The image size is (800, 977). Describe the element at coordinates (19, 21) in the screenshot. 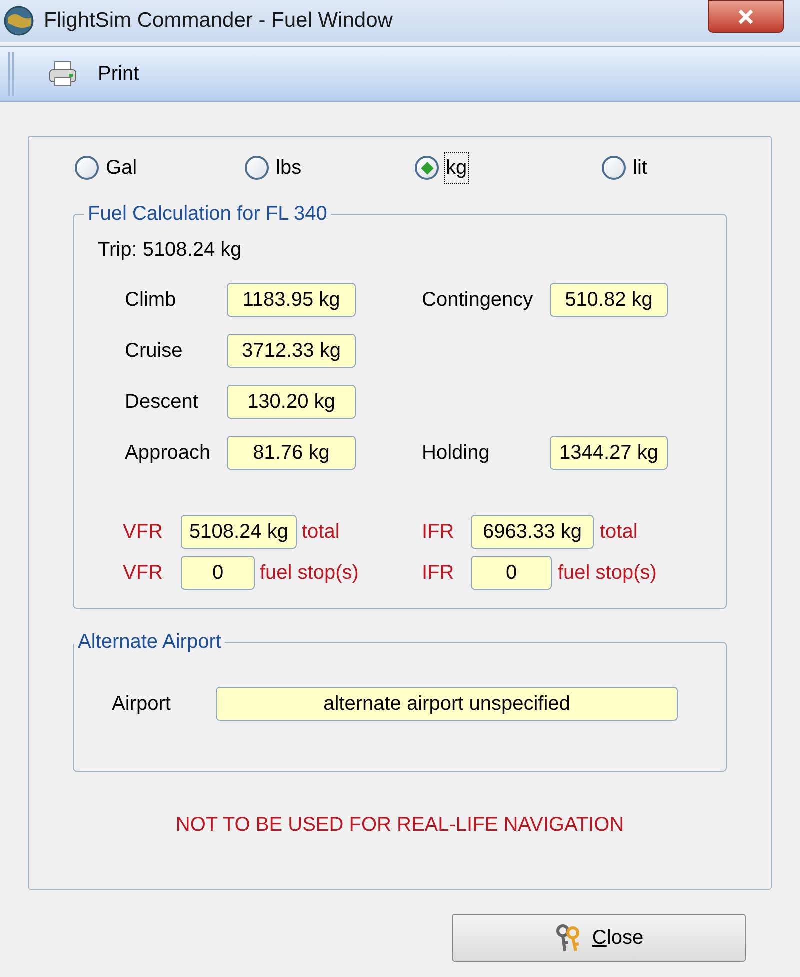

I see `globe-logo-icon` at that location.